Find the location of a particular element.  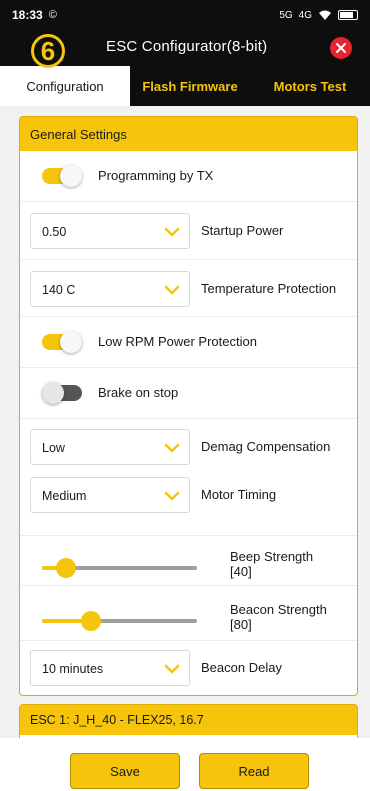

bottom-action-bar: Save Read is located at coordinates (185, 764).